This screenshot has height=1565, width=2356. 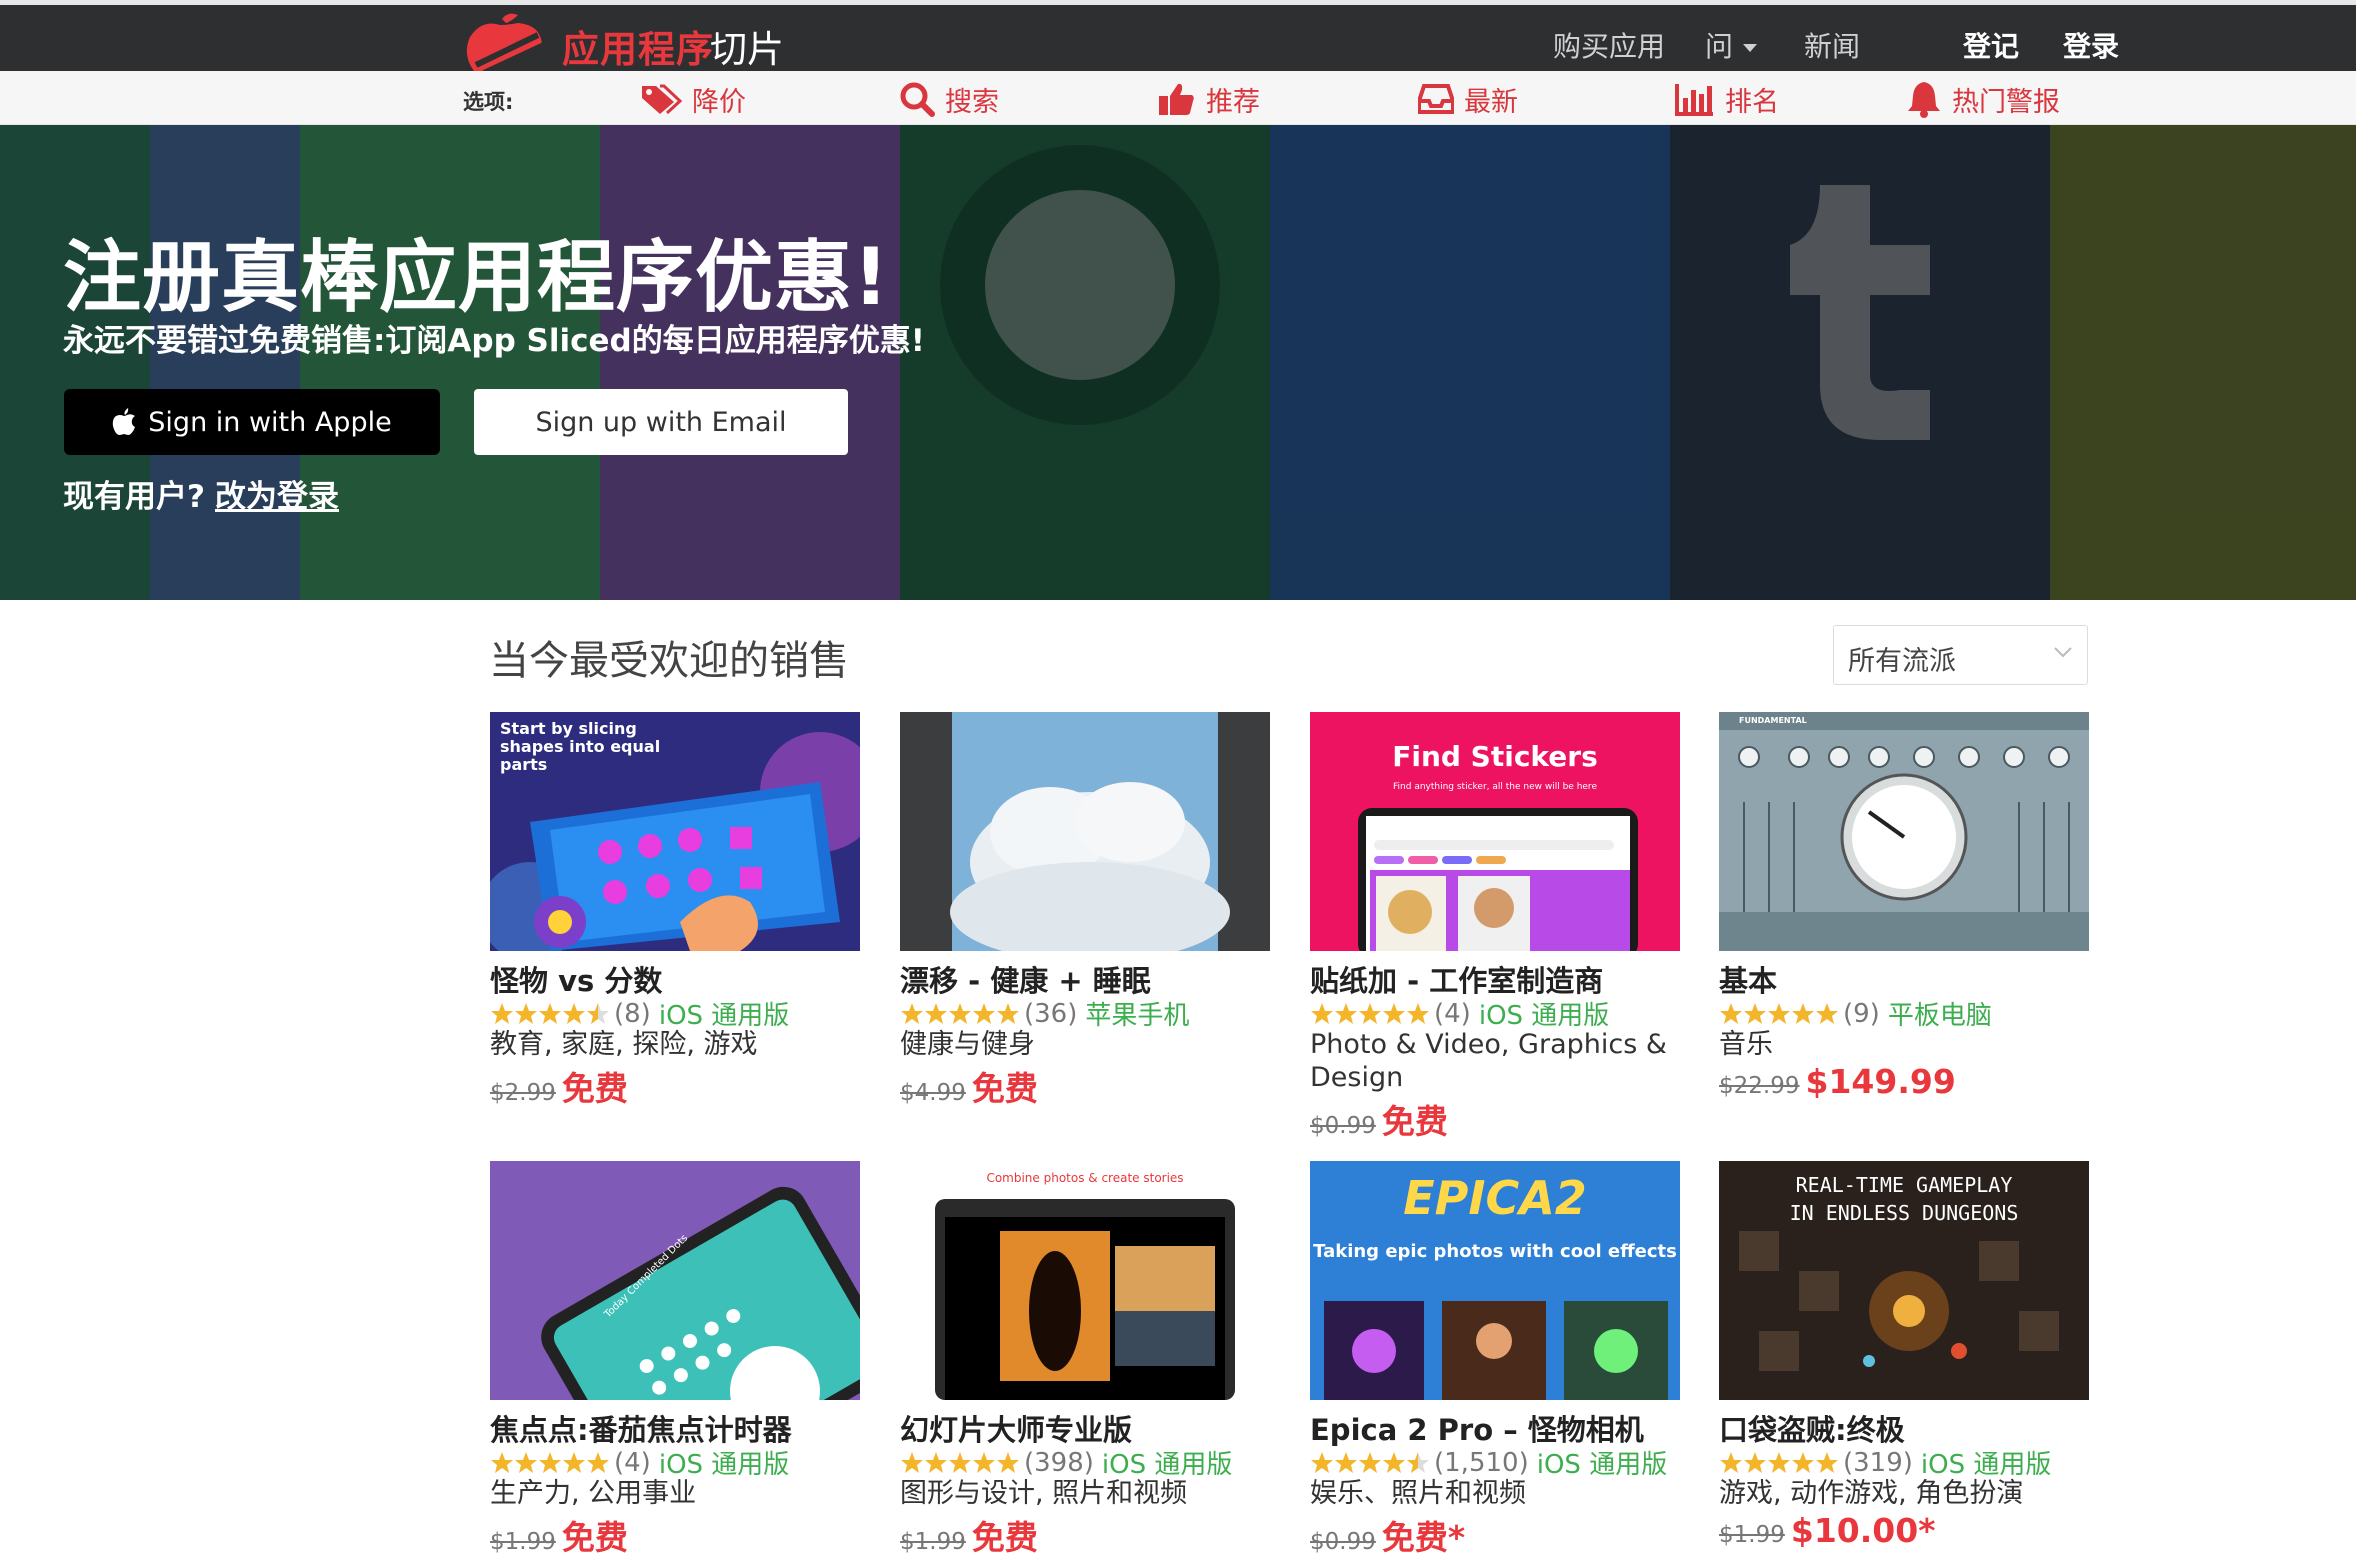 What do you see at coordinates (1343, 1542) in the screenshot?
I see `old-price: $0.99` at bounding box center [1343, 1542].